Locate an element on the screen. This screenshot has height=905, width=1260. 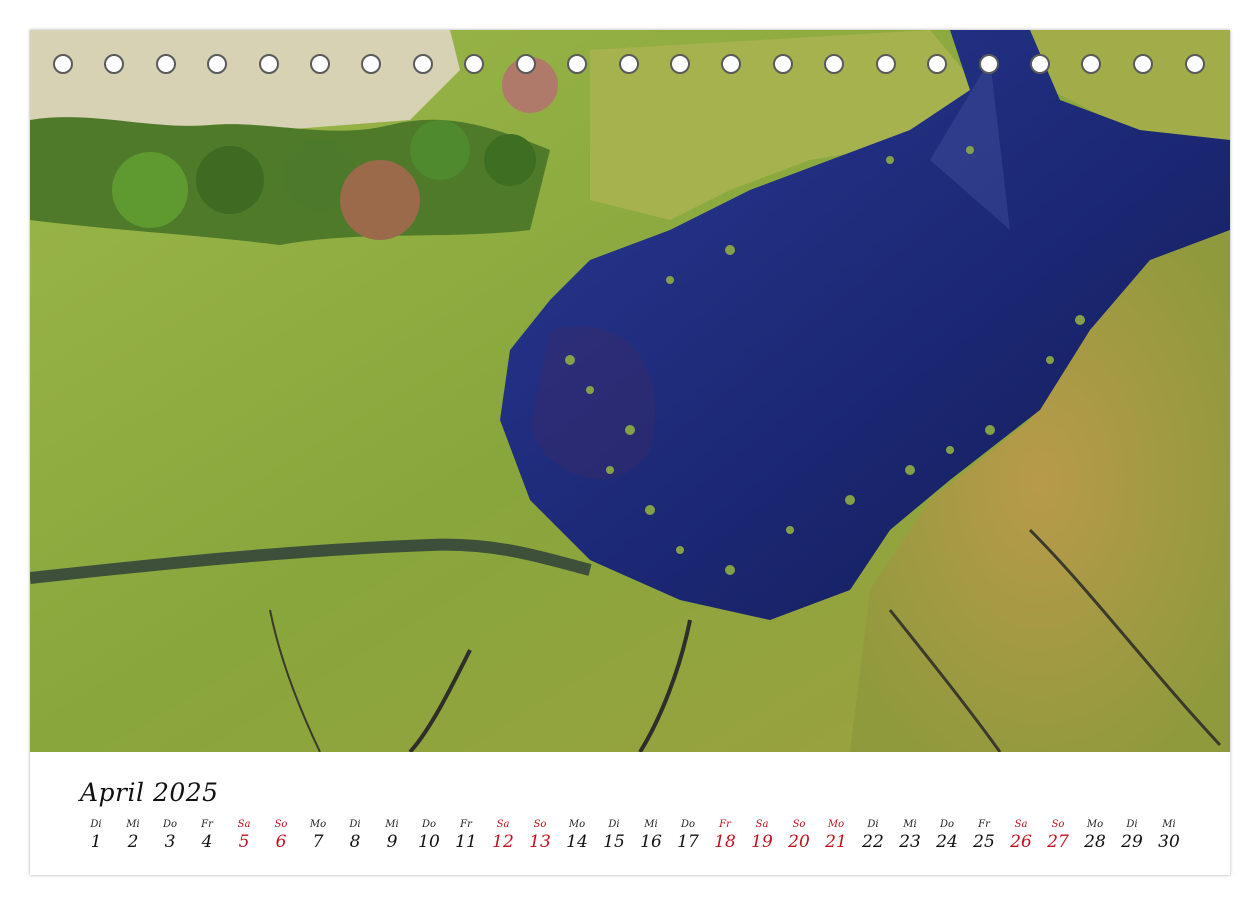
day-cell: Sa 12 is located at coordinates (503, 835).